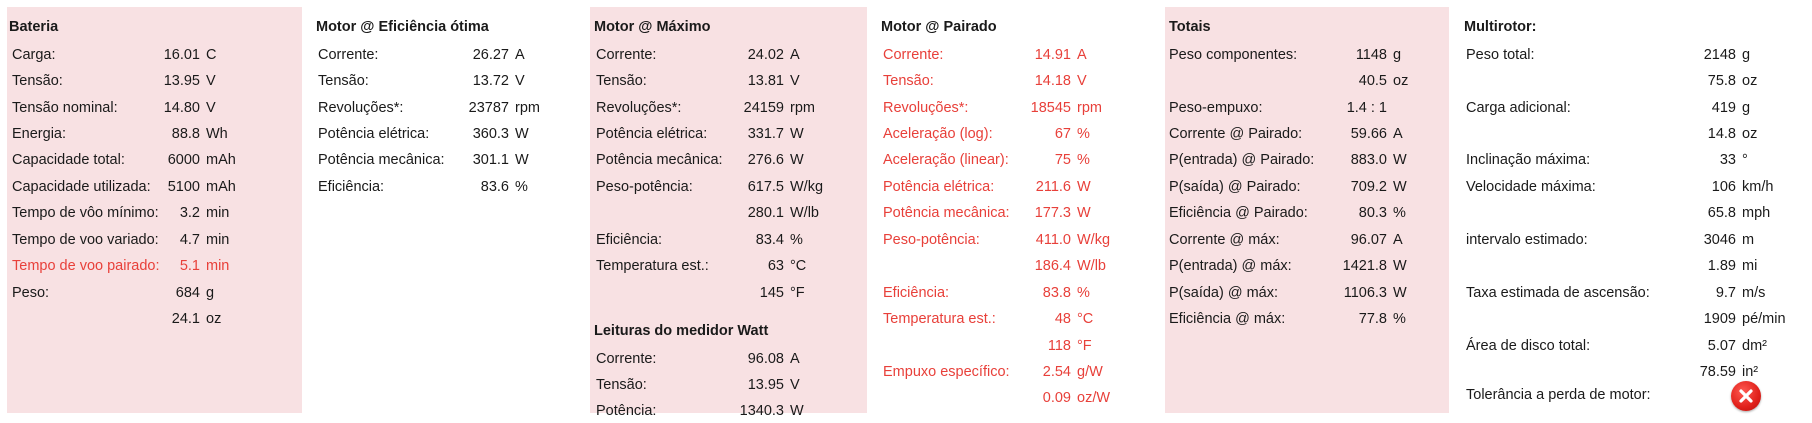  What do you see at coordinates (1723, 108) in the screenshot?
I see `row-value: 419` at bounding box center [1723, 108].